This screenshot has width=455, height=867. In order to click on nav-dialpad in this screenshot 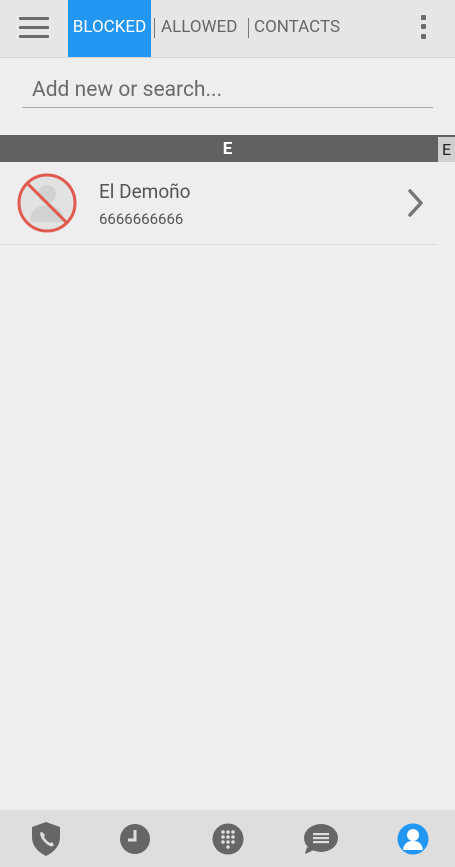, I will do `click(227, 838)`.